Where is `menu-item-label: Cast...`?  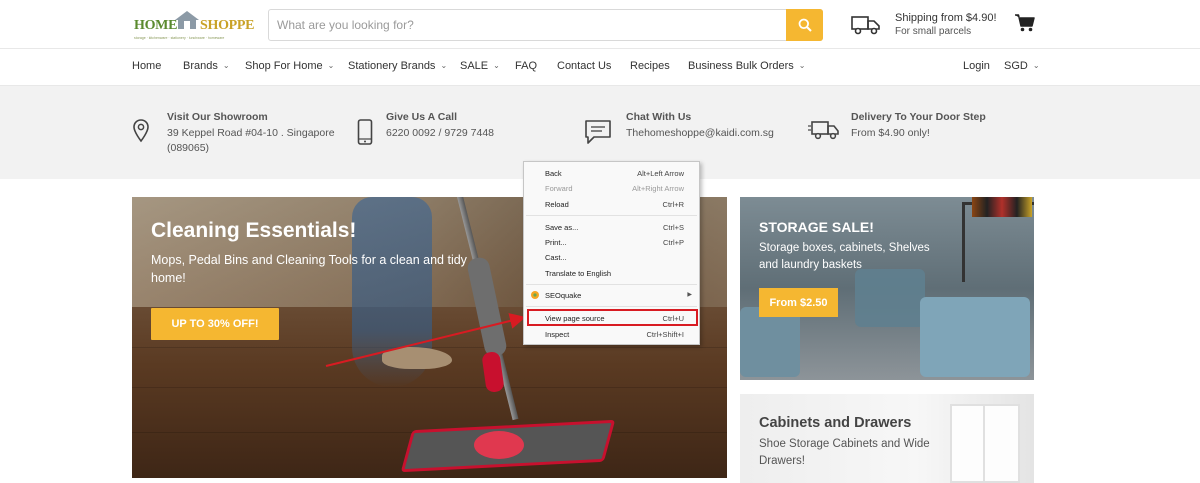 menu-item-label: Cast... is located at coordinates (556, 257).